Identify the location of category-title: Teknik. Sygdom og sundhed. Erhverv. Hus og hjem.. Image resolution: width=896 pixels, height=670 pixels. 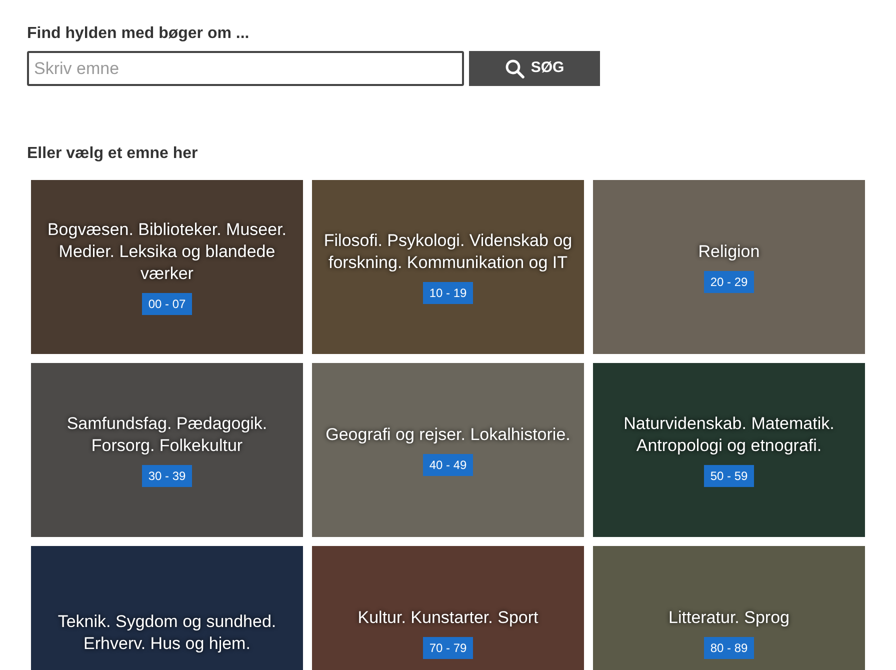
(167, 632).